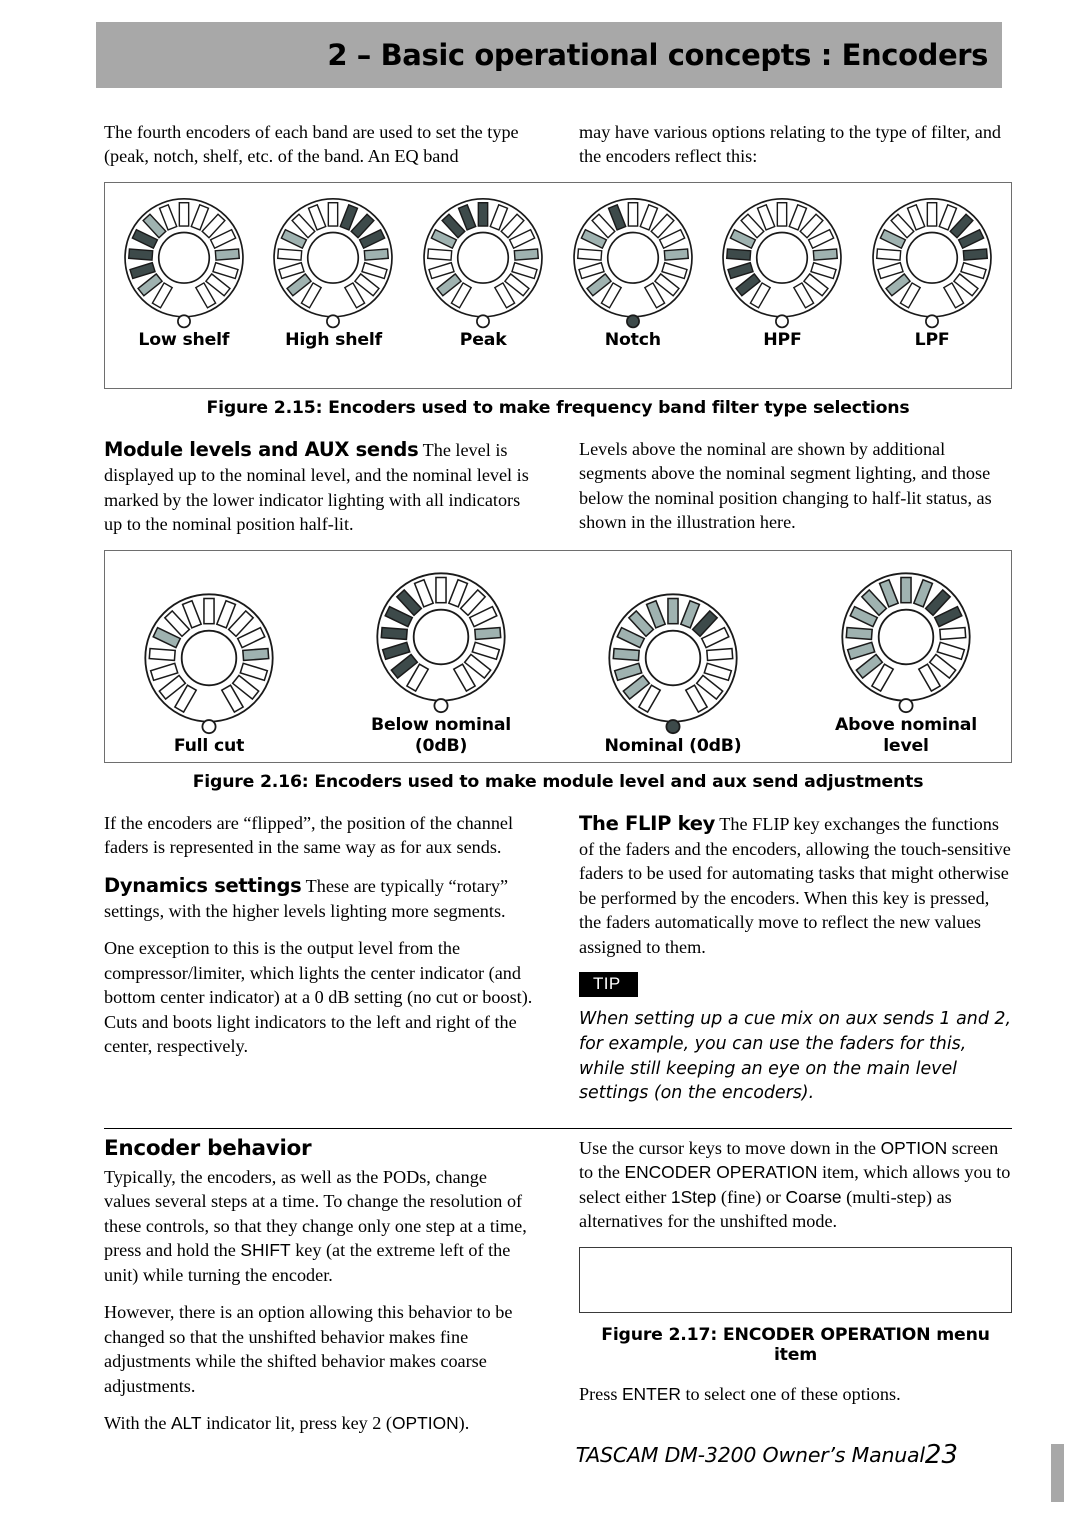 The height and width of the screenshot is (1528, 1080). I want to click on dynamics-heading: Dynamics settings, so click(203, 885).